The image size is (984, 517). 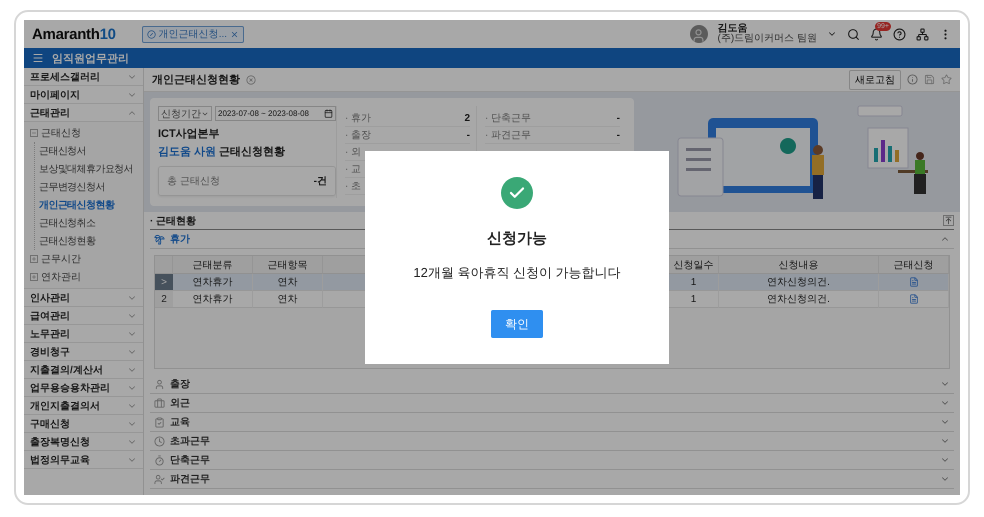 What do you see at coordinates (552, 441) in the screenshot?
I see `group-header: 초과근무` at bounding box center [552, 441].